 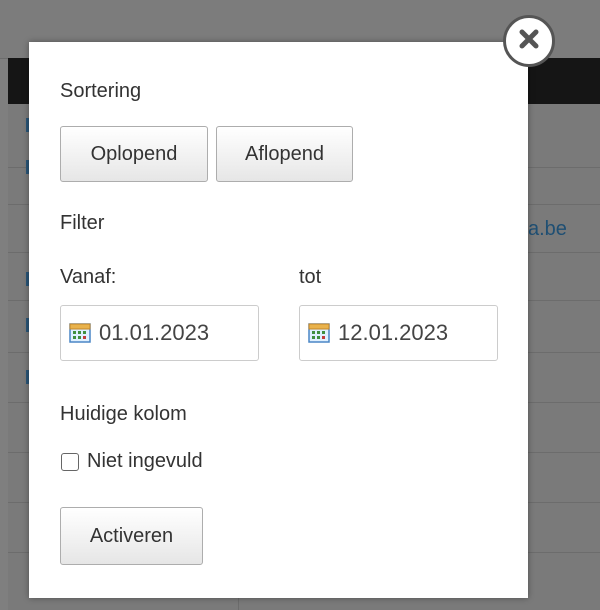 I want to click on from-date-value: 01.01.2023, so click(x=154, y=332).